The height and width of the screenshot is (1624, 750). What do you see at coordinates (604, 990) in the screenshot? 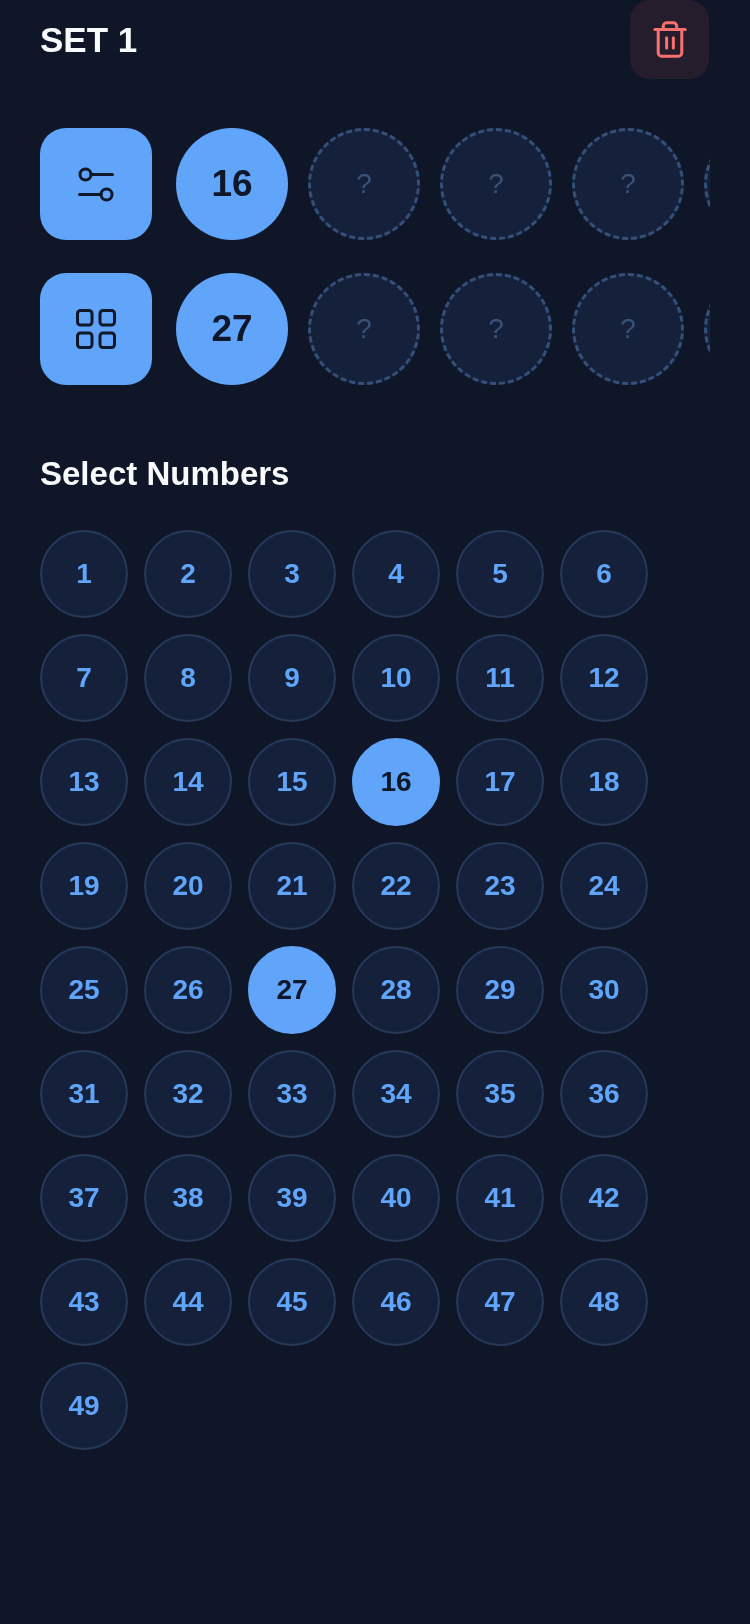
I see `number-button: 30` at bounding box center [604, 990].